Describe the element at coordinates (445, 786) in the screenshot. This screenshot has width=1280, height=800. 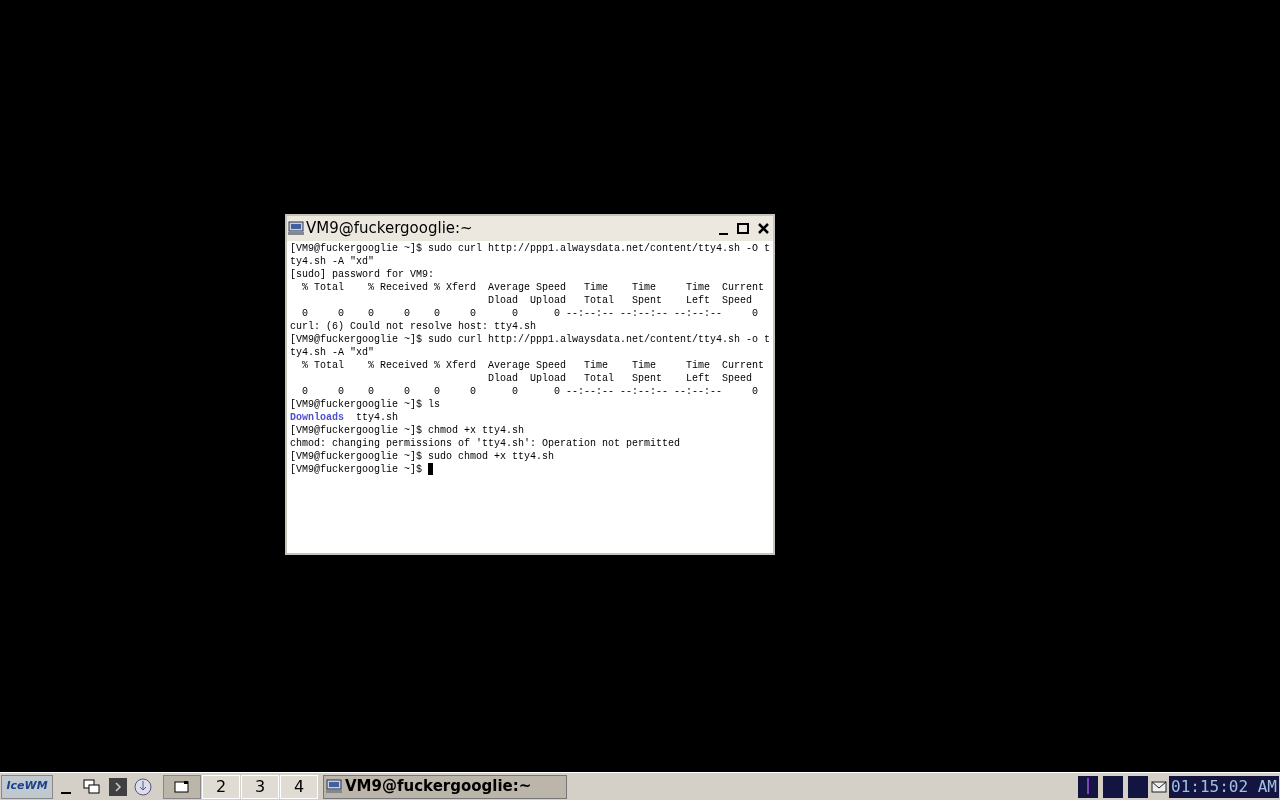
I see `task-button: VM9@fuckergooglie:~` at that location.